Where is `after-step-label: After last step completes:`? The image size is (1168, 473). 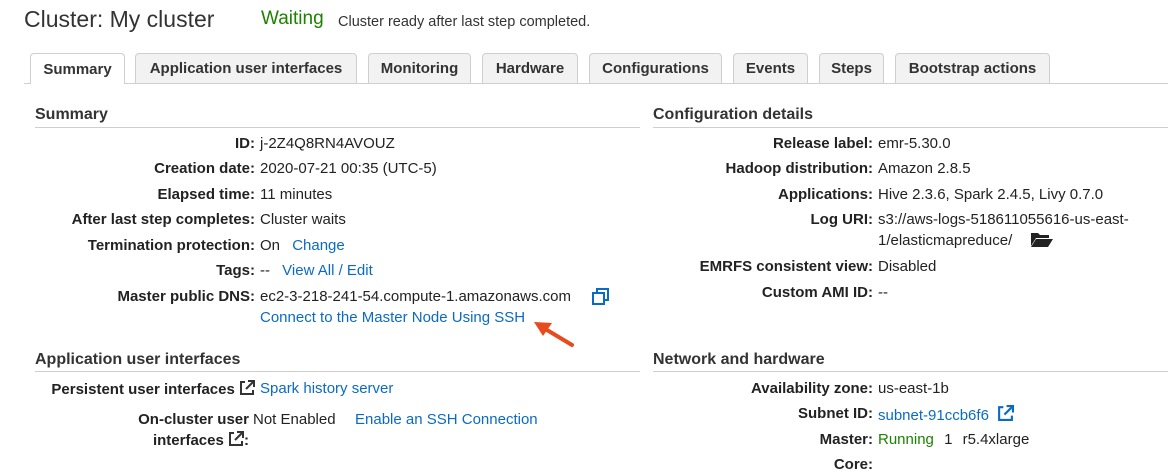
after-step-label: After last step completes: is located at coordinates (163, 219).